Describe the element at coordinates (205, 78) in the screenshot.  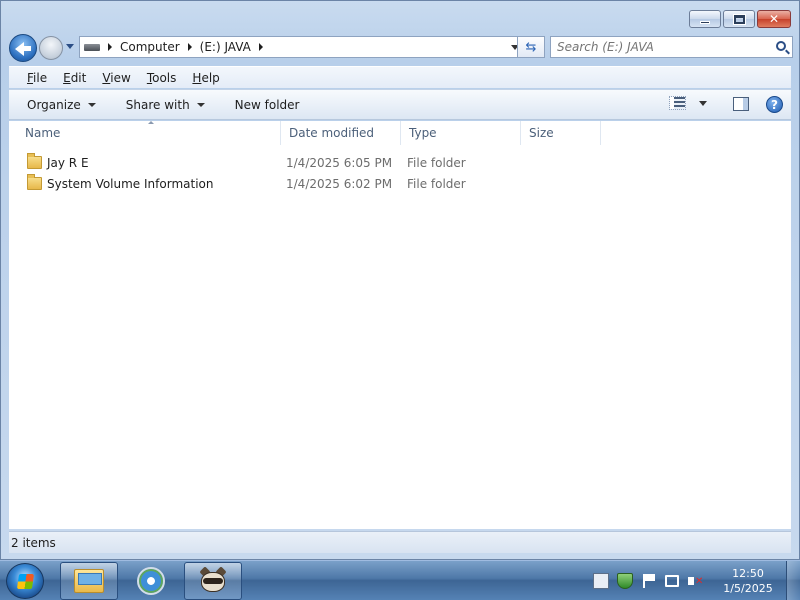
I see `menu-help: Help` at that location.